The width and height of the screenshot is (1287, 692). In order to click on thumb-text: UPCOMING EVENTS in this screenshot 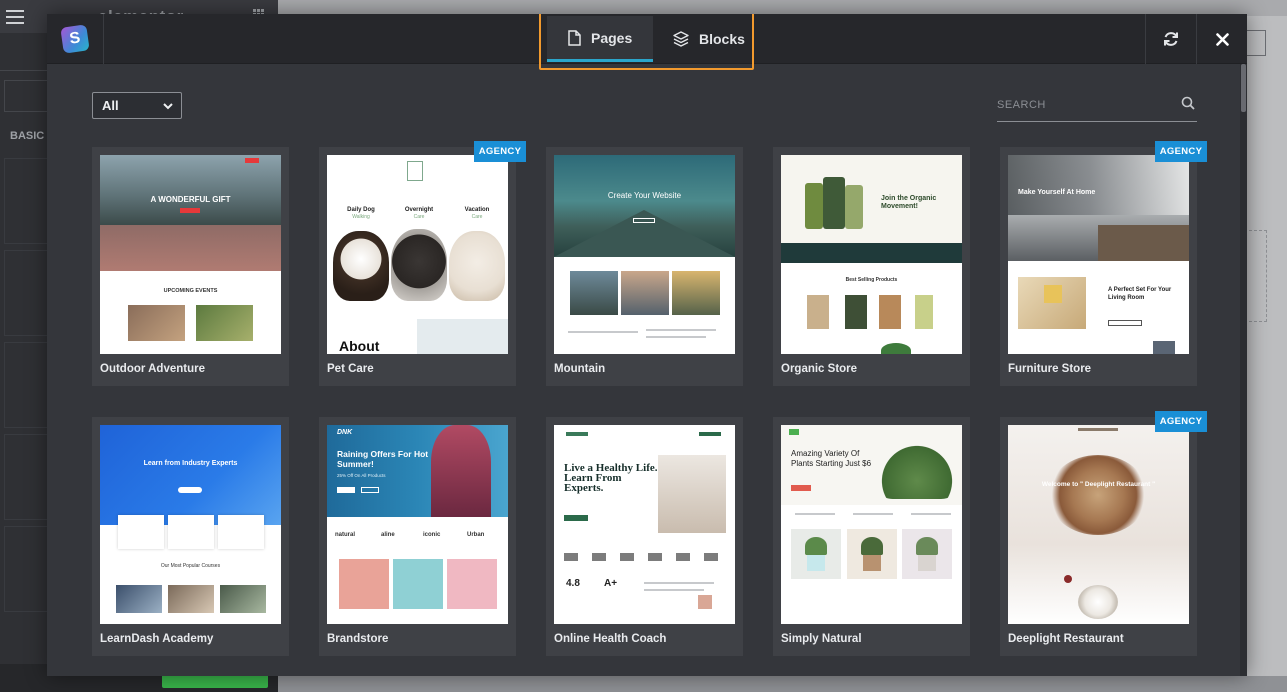, I will do `click(190, 291)`.